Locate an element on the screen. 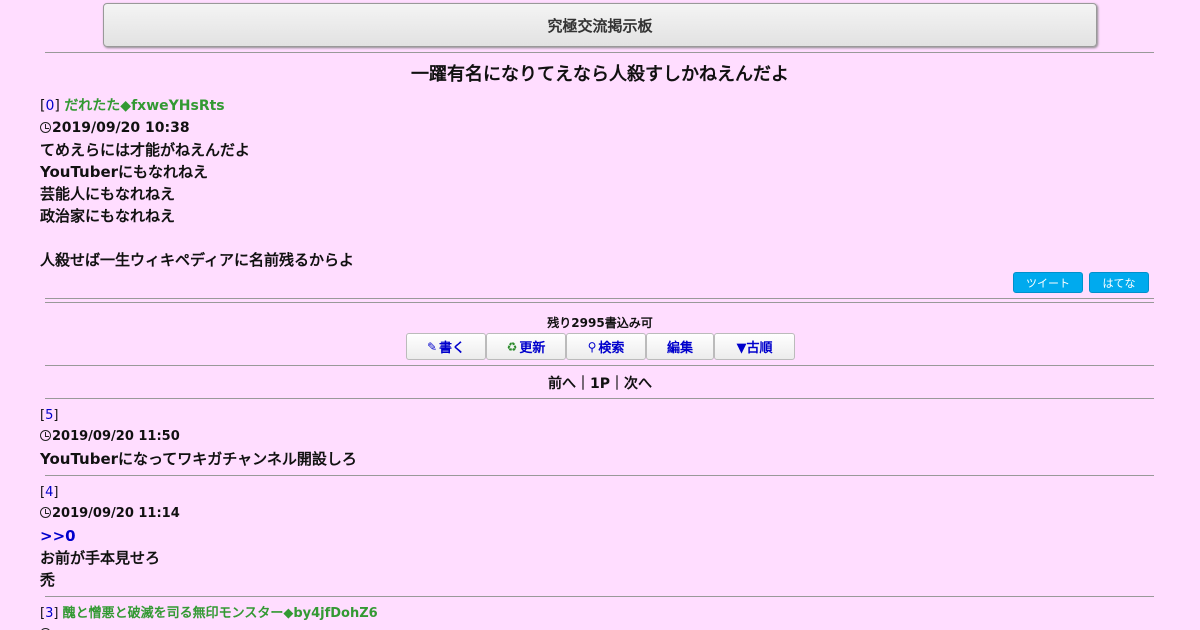  post-header: [0] だれたた◆fxweYHsRts is located at coordinates (132, 106).